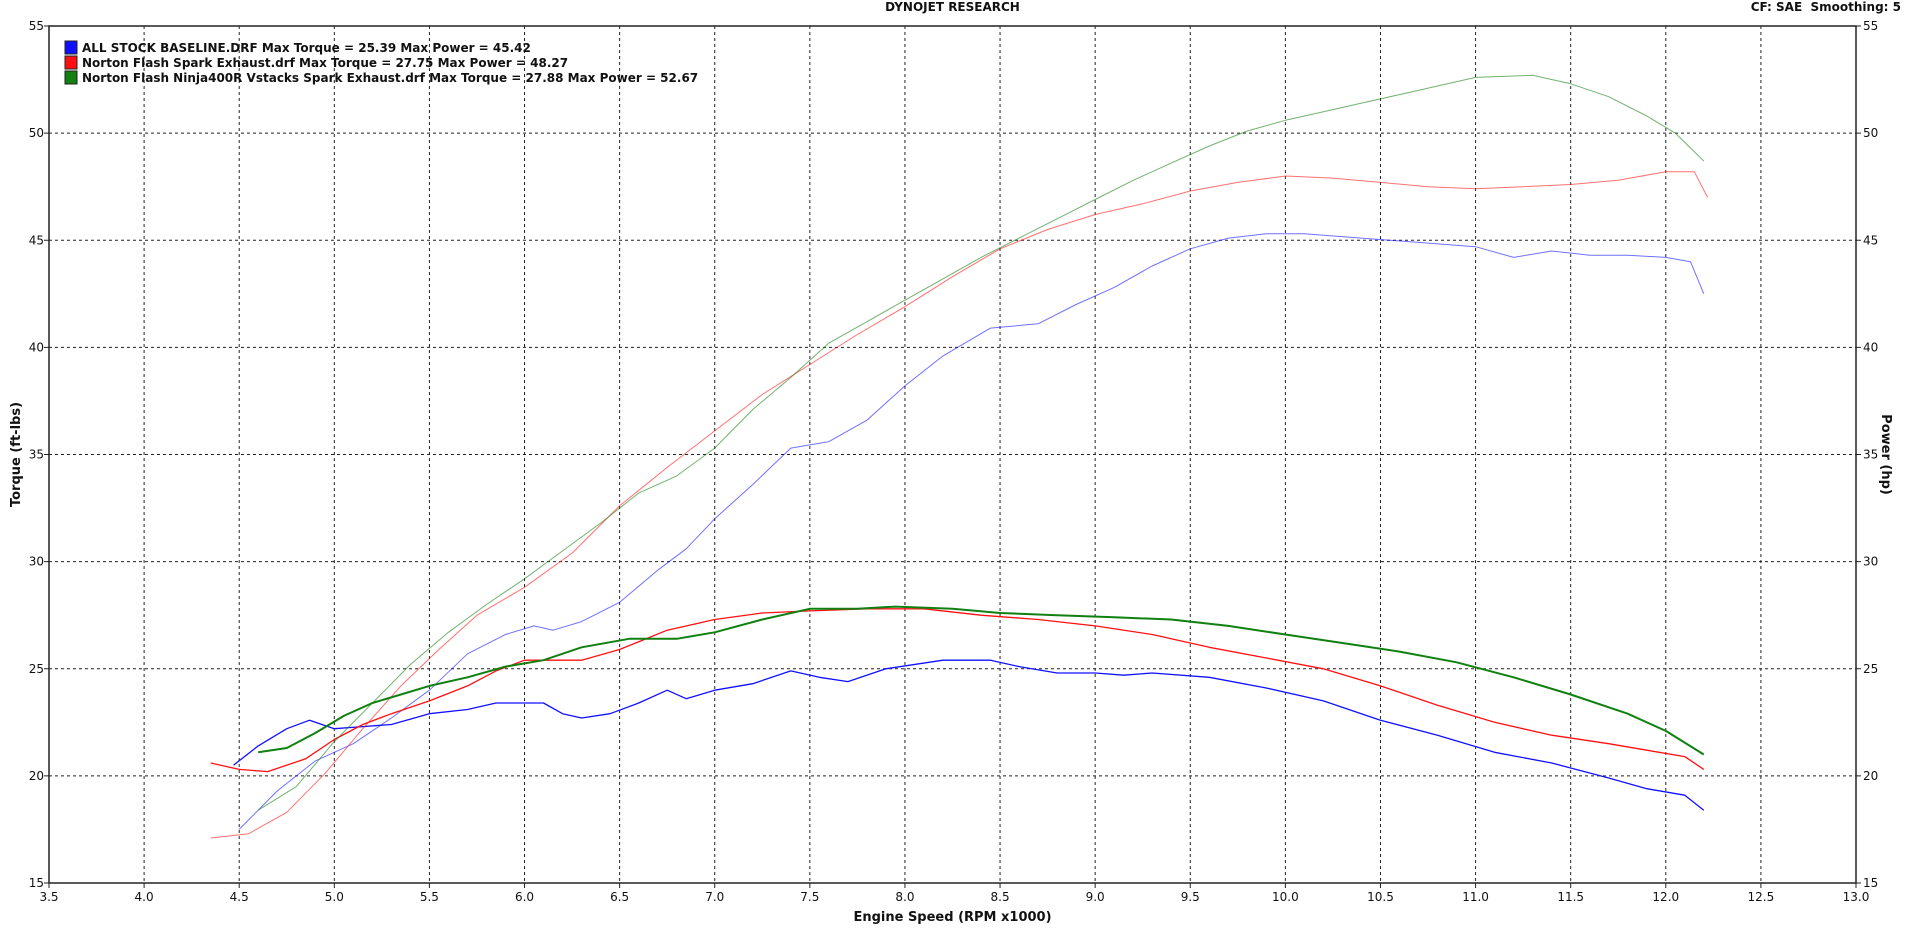  Describe the element at coordinates (334, 897) in the screenshot. I see `x-tick-label: 5.0` at that location.